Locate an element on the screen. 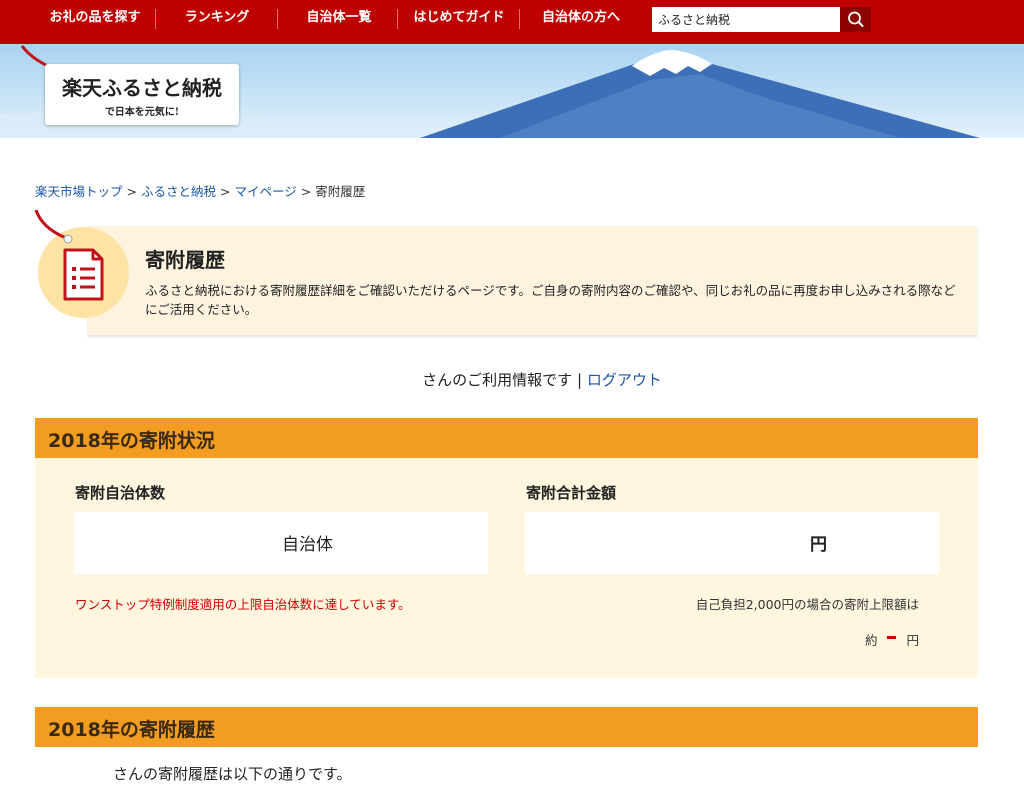 This screenshot has height=790, width=1024. nav-item-for-municipalities: 自治体の方へ is located at coordinates (581, 18).